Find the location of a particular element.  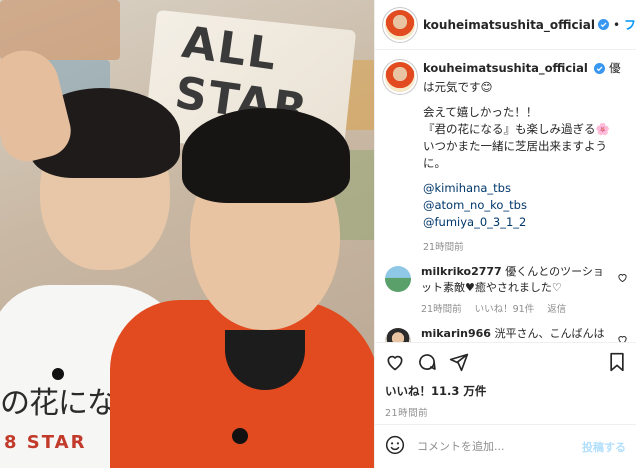

post-comment-button: 投稿する is located at coordinates (604, 447).